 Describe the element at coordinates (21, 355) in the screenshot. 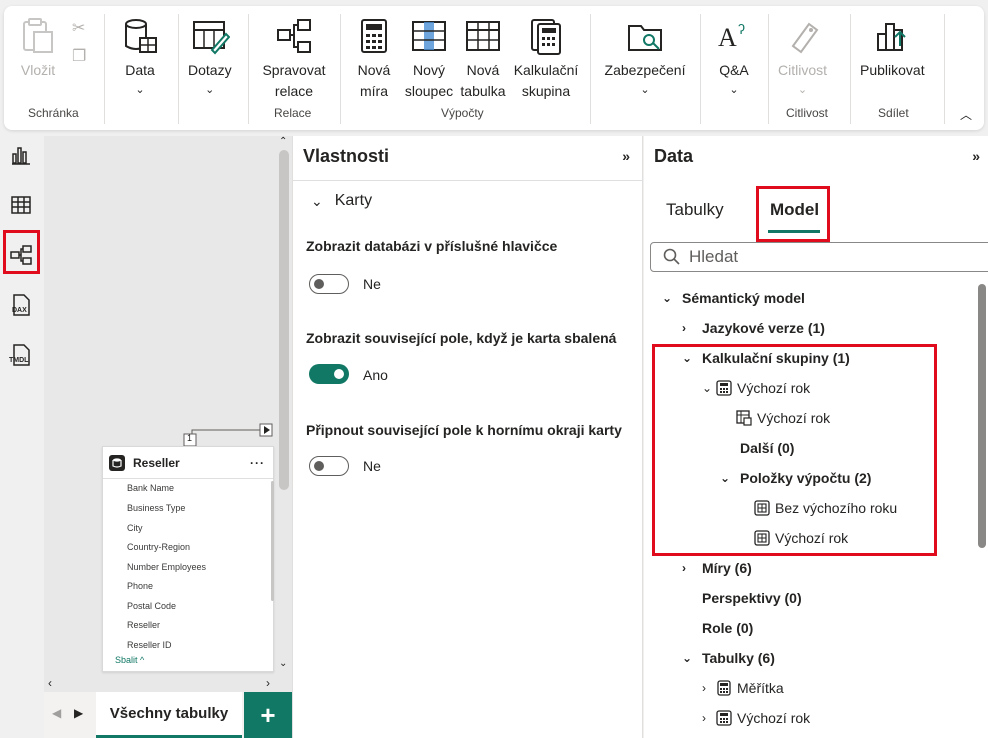

I see `tmdl-view-icon: TMDL` at that location.